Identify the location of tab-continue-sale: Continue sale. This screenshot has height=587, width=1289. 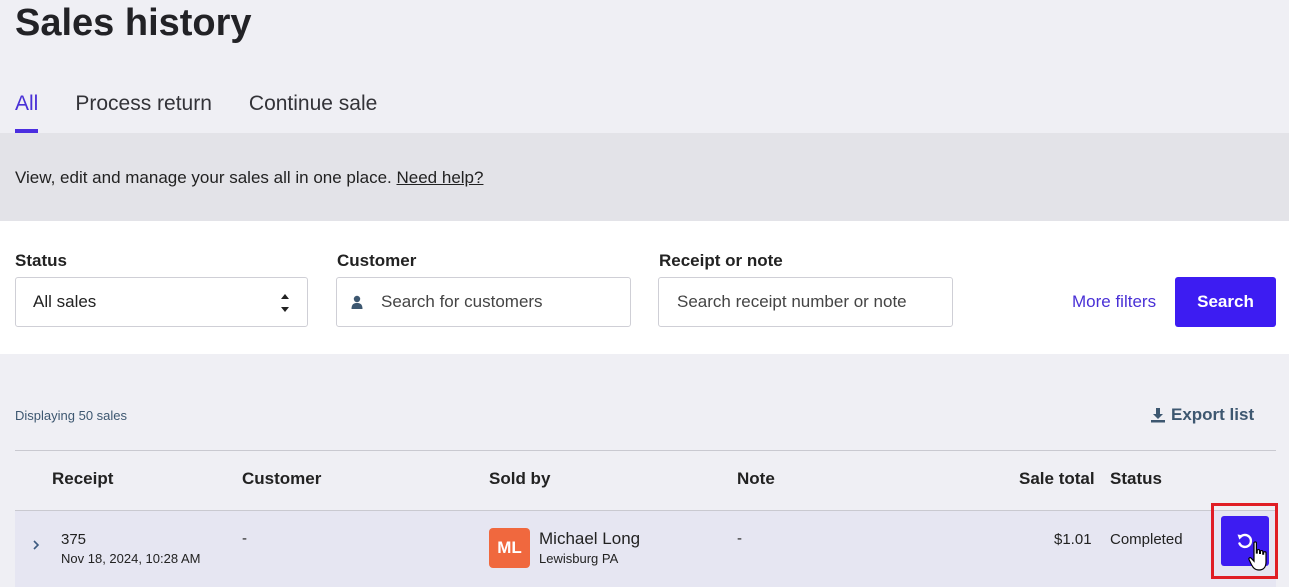
(313, 111).